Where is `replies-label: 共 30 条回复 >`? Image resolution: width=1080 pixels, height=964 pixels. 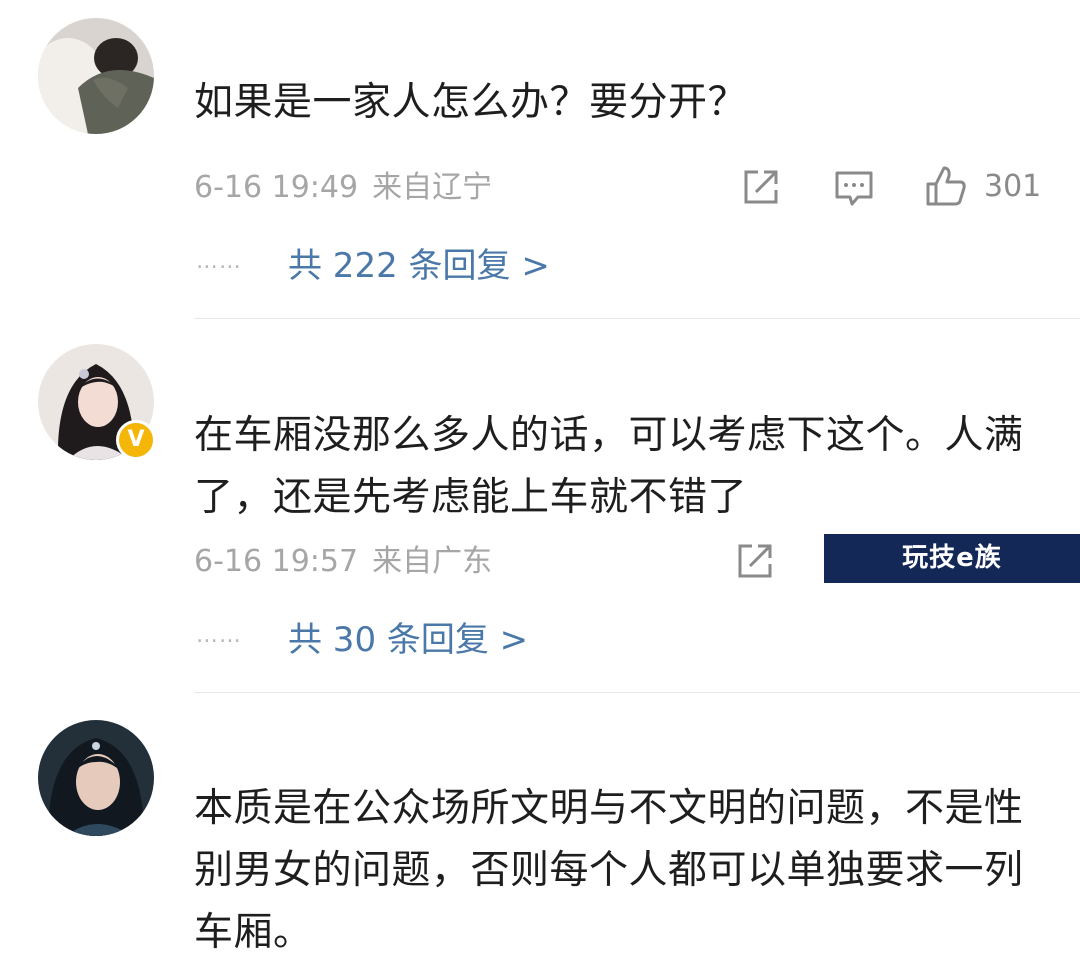 replies-label: 共 30 条回复 > is located at coordinates (408, 640).